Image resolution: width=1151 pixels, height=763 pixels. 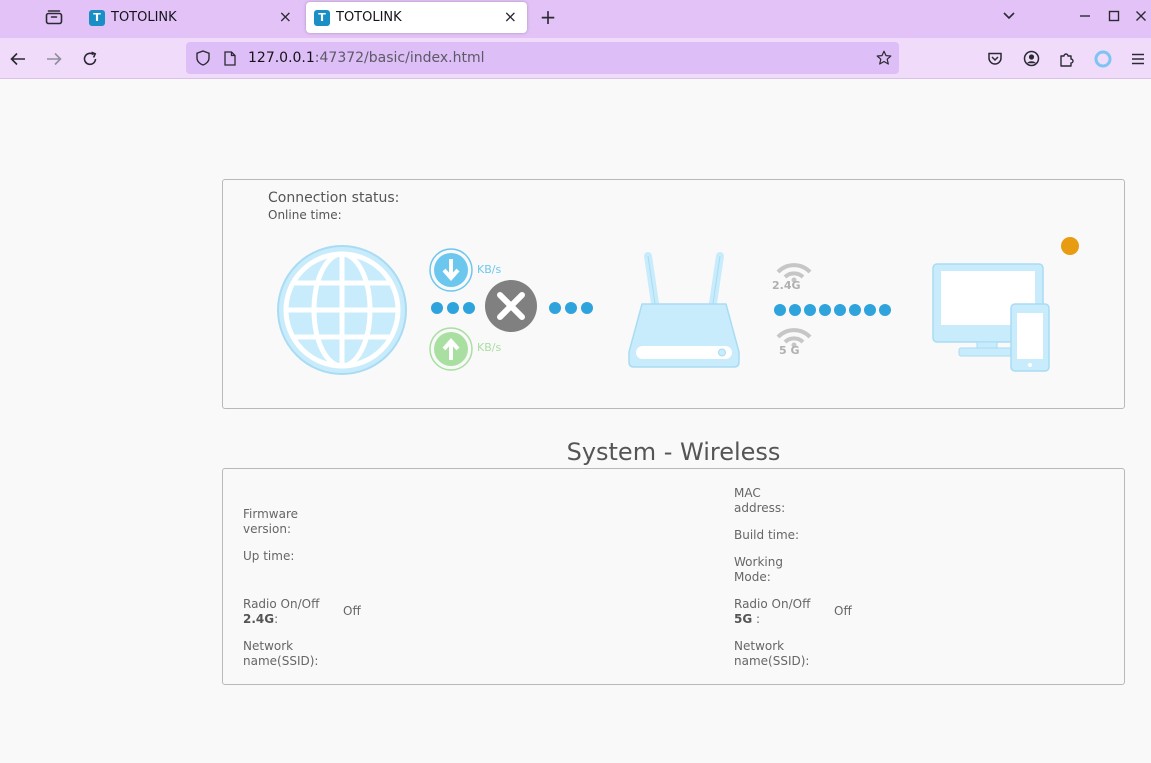 I want to click on build-time-label: Build time:, so click(x=767, y=535).